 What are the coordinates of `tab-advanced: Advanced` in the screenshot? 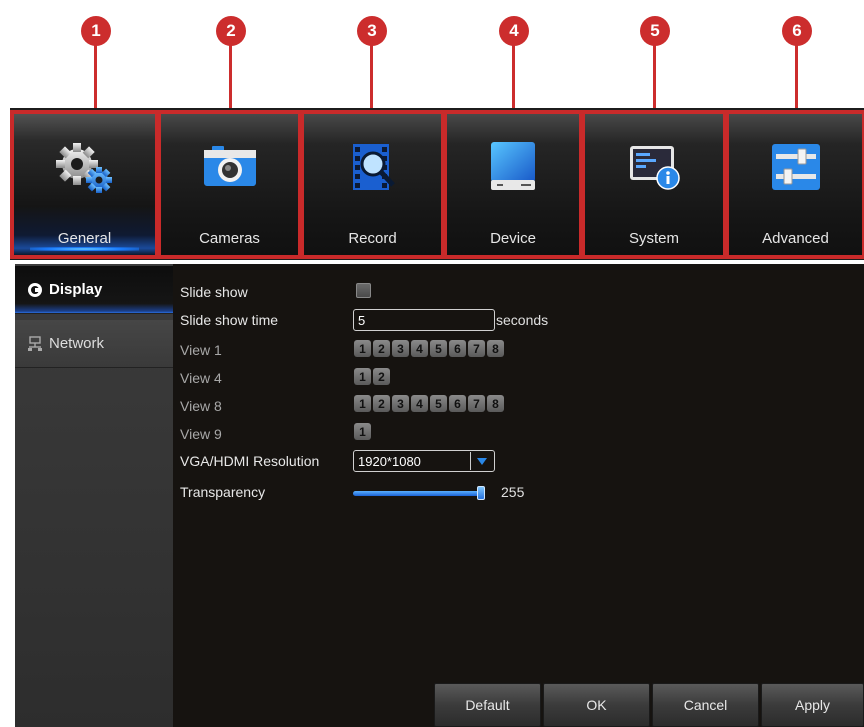 It's located at (794, 184).